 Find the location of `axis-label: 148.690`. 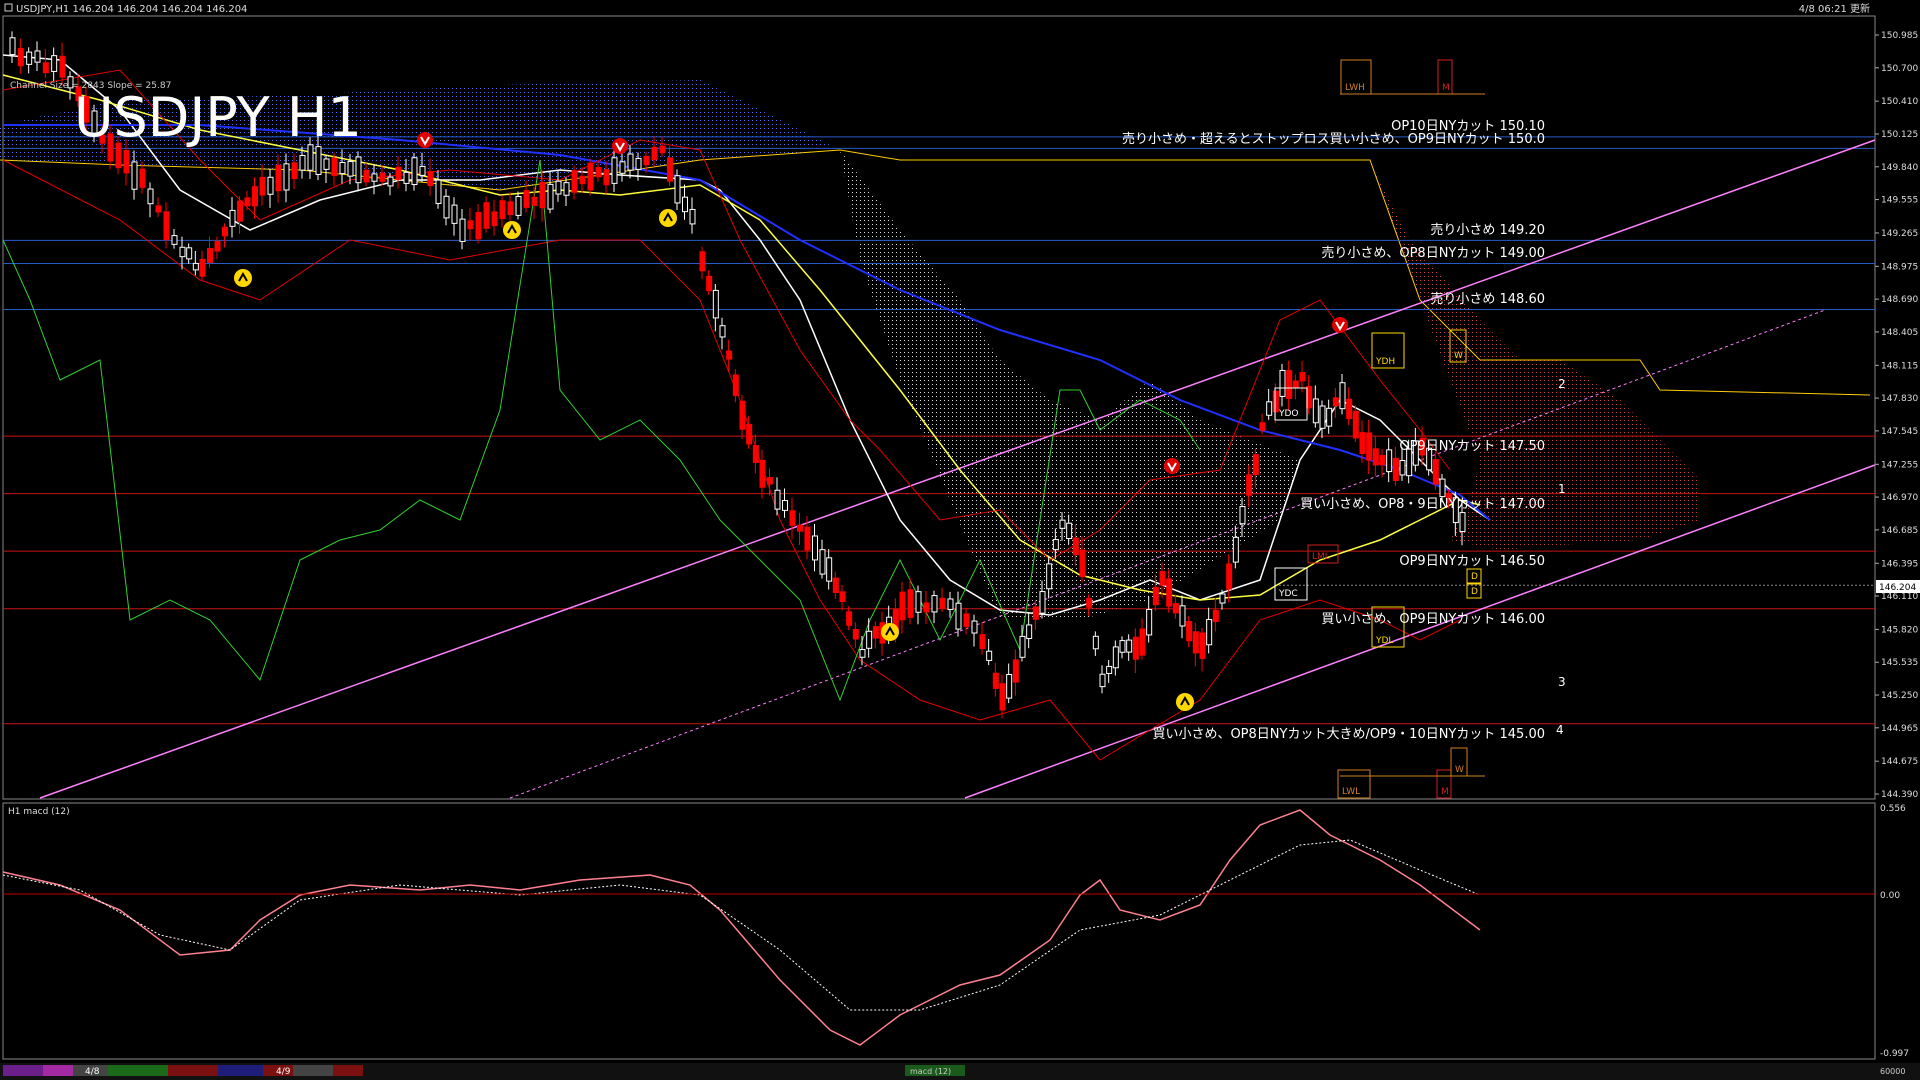

axis-label: 148.690 is located at coordinates (1899, 300).